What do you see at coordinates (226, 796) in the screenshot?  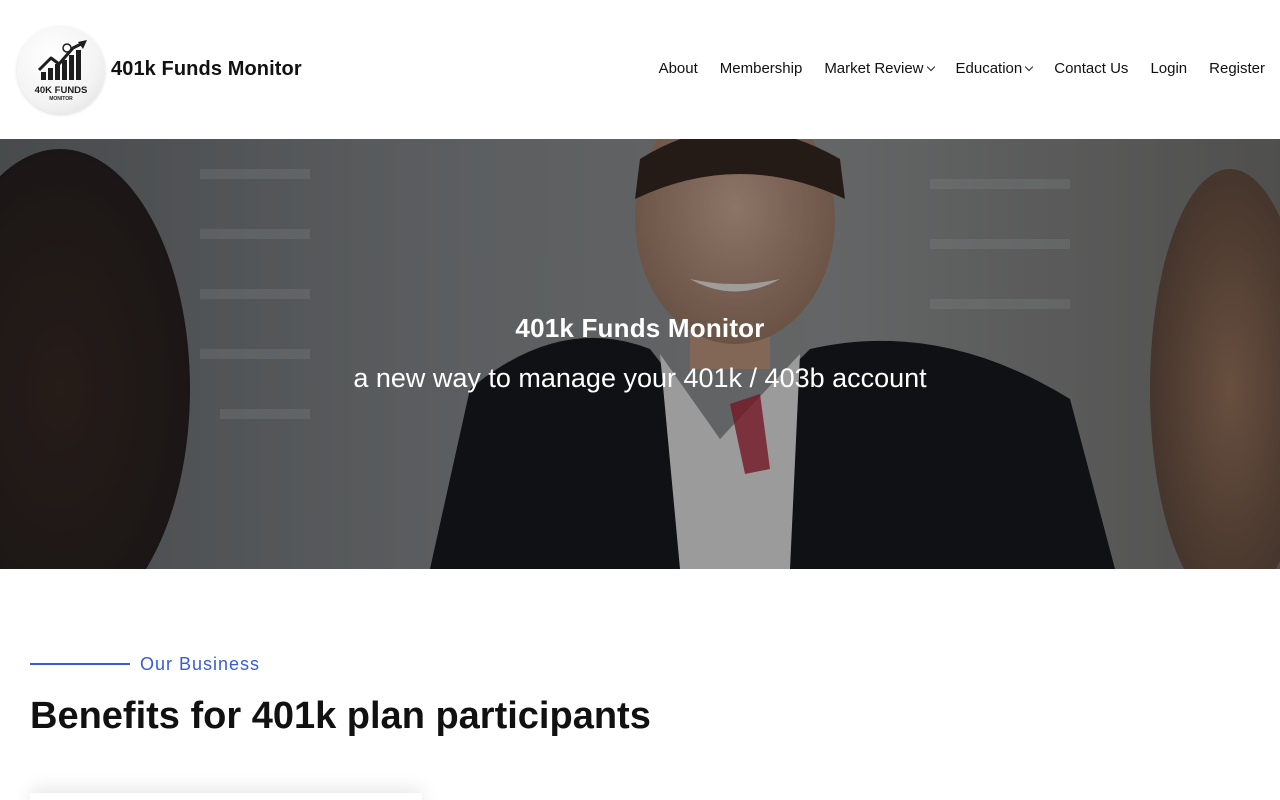 I see `benefit-card` at bounding box center [226, 796].